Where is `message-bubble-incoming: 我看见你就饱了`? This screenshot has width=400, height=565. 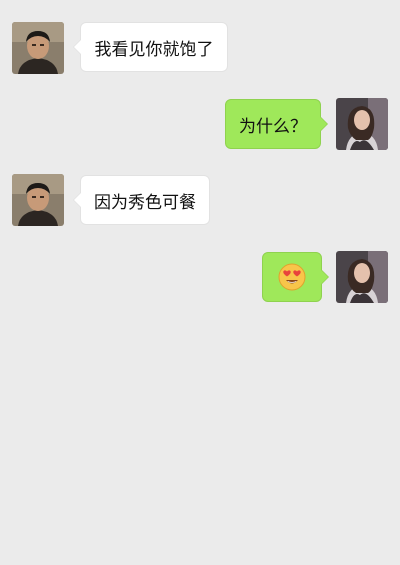
message-bubble-incoming: 我看见你就饱了 is located at coordinates (150, 47).